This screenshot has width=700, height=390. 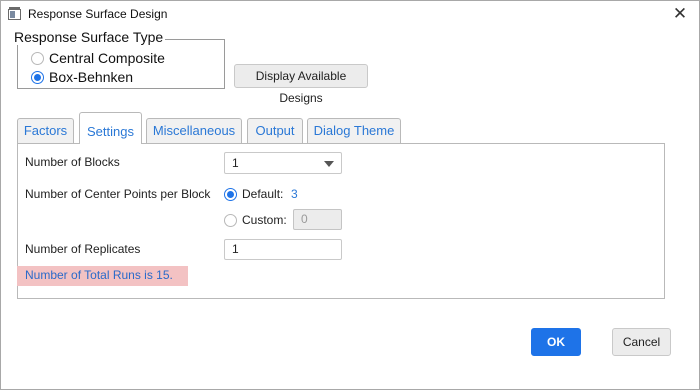 What do you see at coordinates (72, 162) in the screenshot?
I see `number-of-blocks-label: Number of Blocks` at bounding box center [72, 162].